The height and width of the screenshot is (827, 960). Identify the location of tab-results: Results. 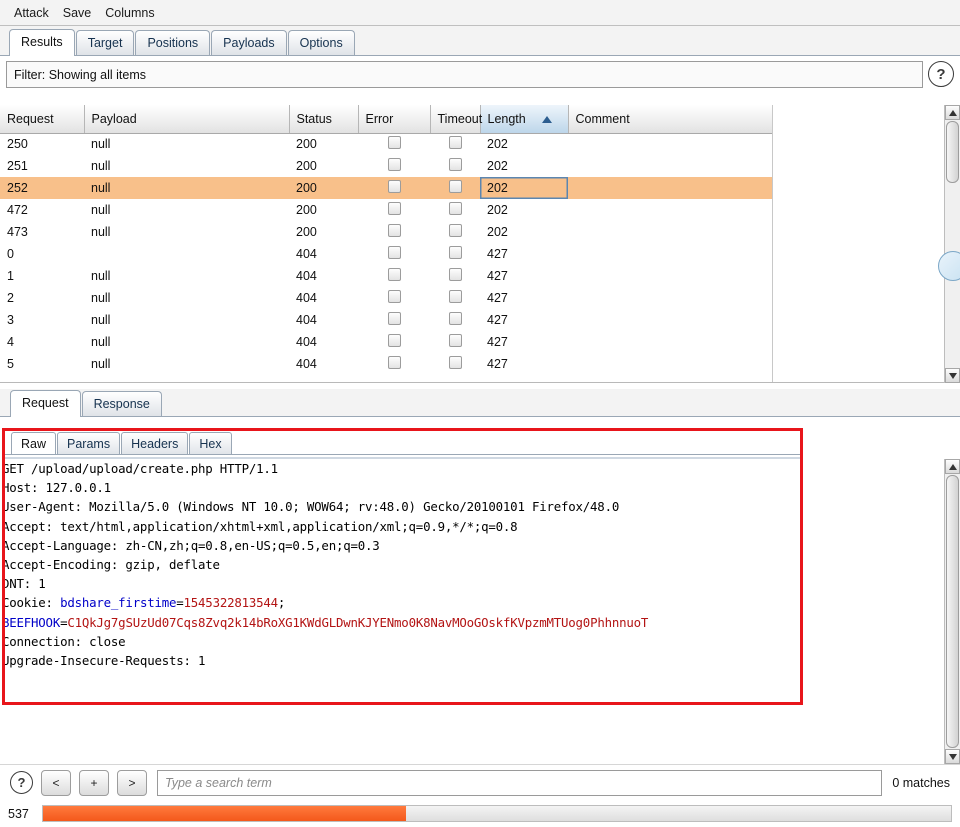
(42, 42).